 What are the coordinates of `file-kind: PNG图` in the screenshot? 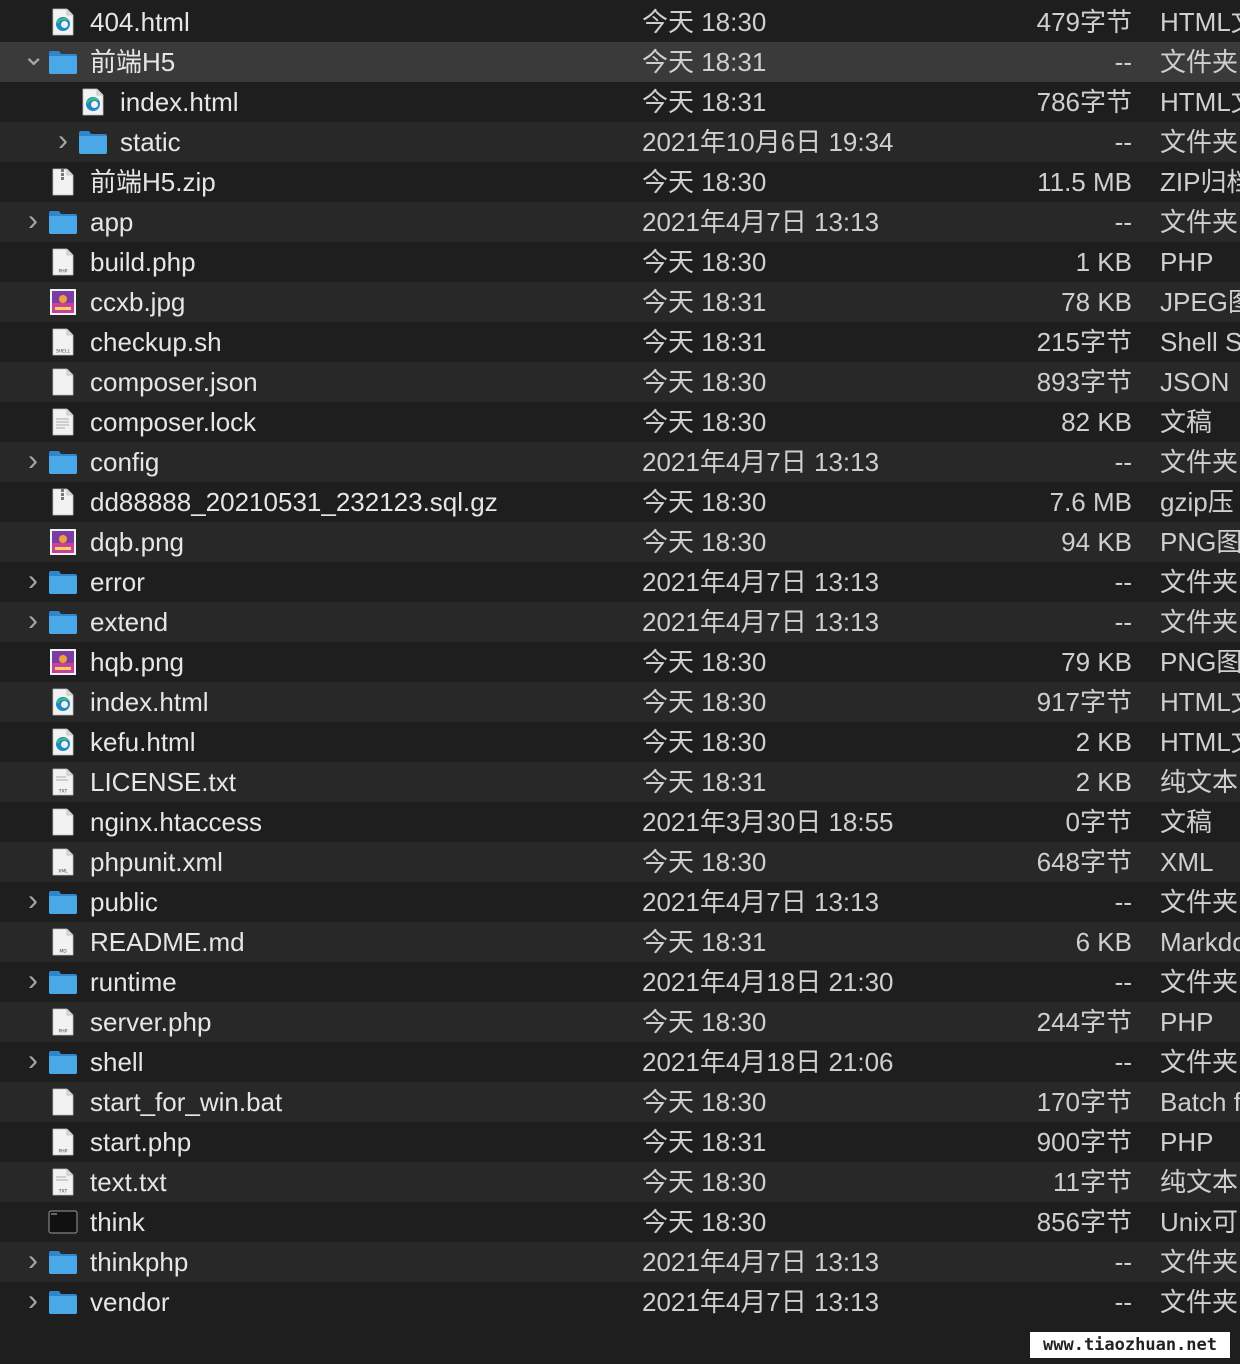 It's located at (1200, 542).